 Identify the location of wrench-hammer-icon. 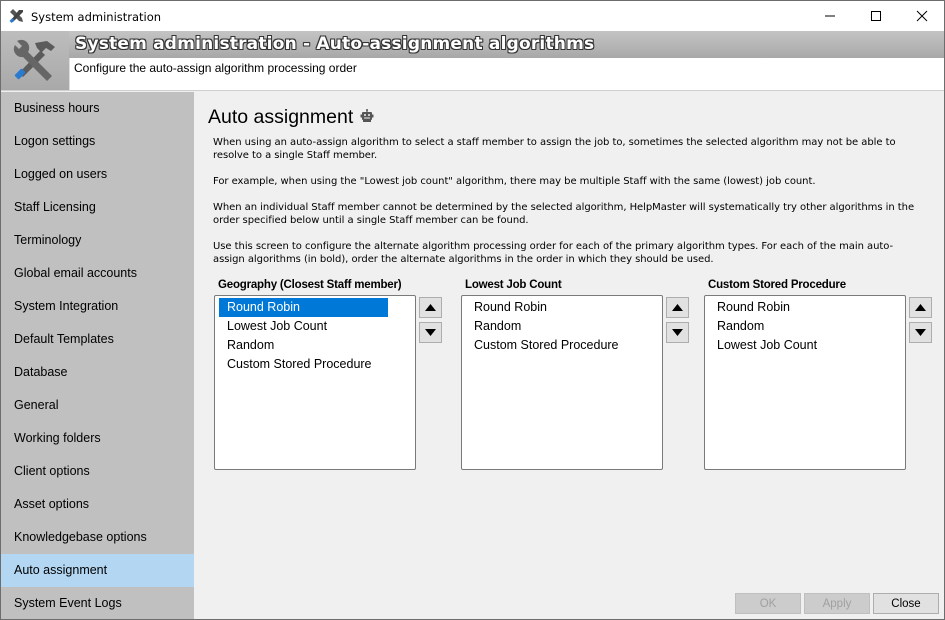
(34, 60).